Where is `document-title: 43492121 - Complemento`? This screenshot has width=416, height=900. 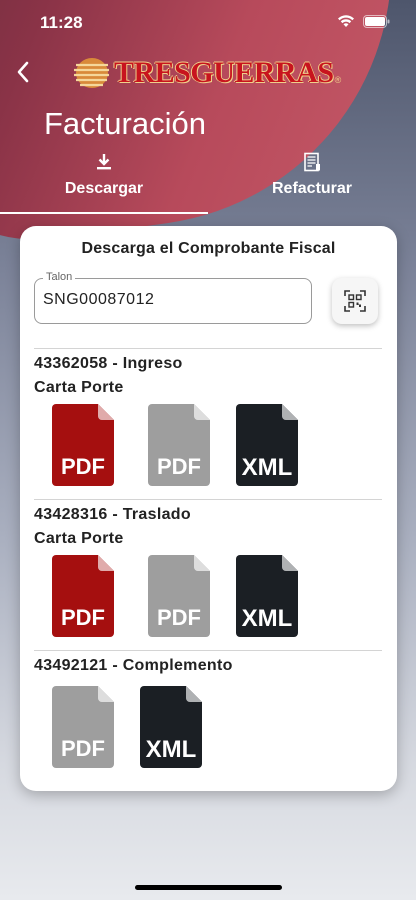
document-title: 43492121 - Complemento is located at coordinates (133, 665).